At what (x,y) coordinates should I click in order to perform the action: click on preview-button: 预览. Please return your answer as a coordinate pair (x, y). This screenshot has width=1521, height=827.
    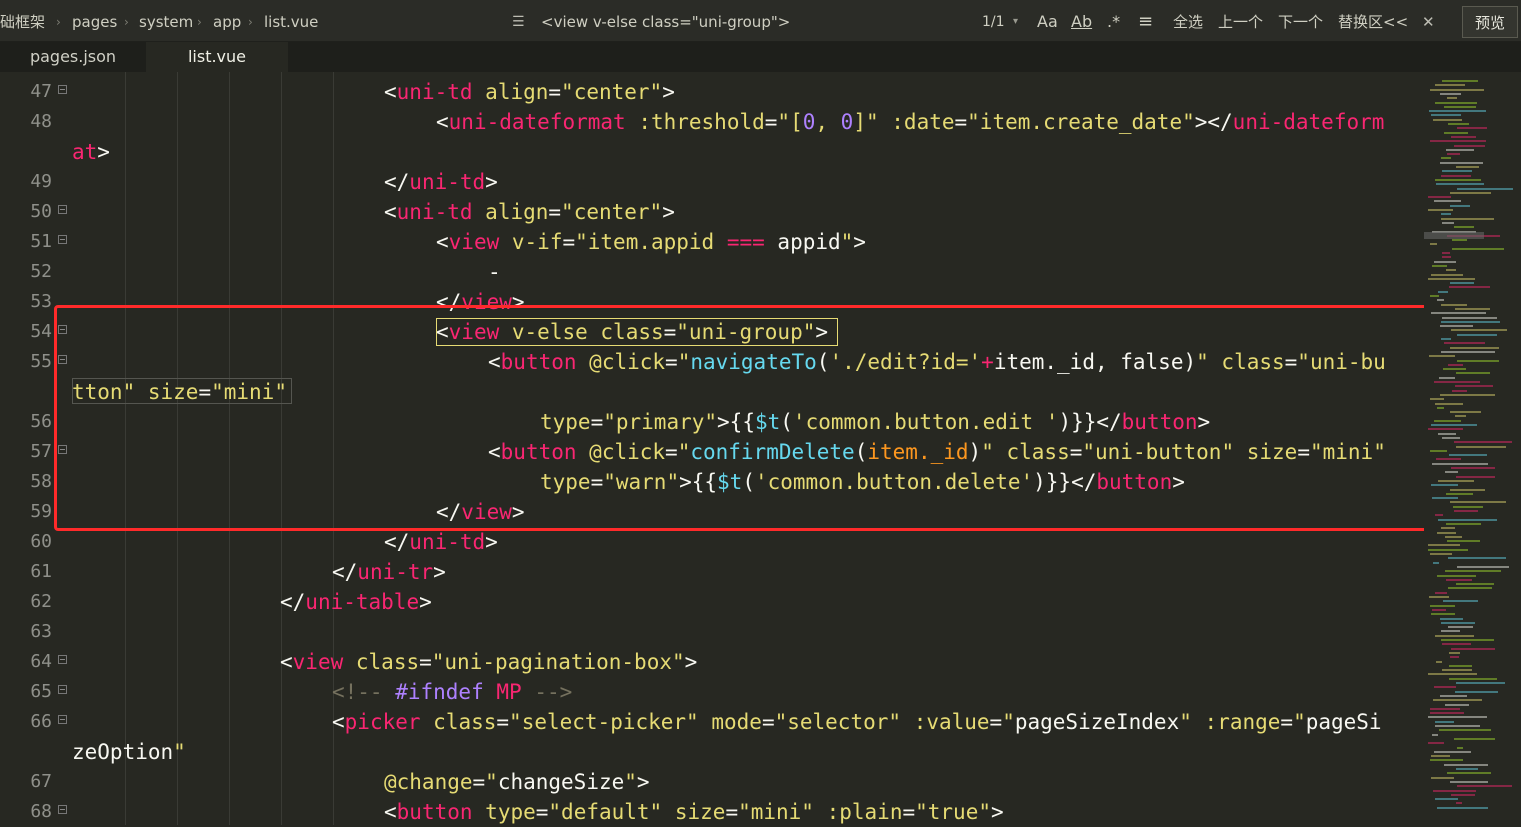
    Looking at the image, I should click on (1490, 22).